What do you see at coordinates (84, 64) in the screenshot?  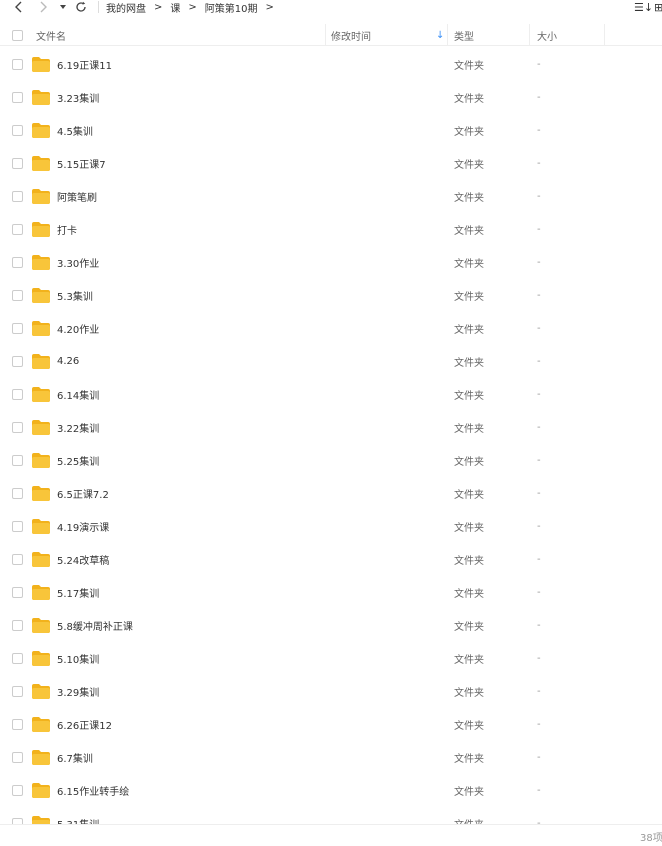 I see `file-name: 6.19正课11` at bounding box center [84, 64].